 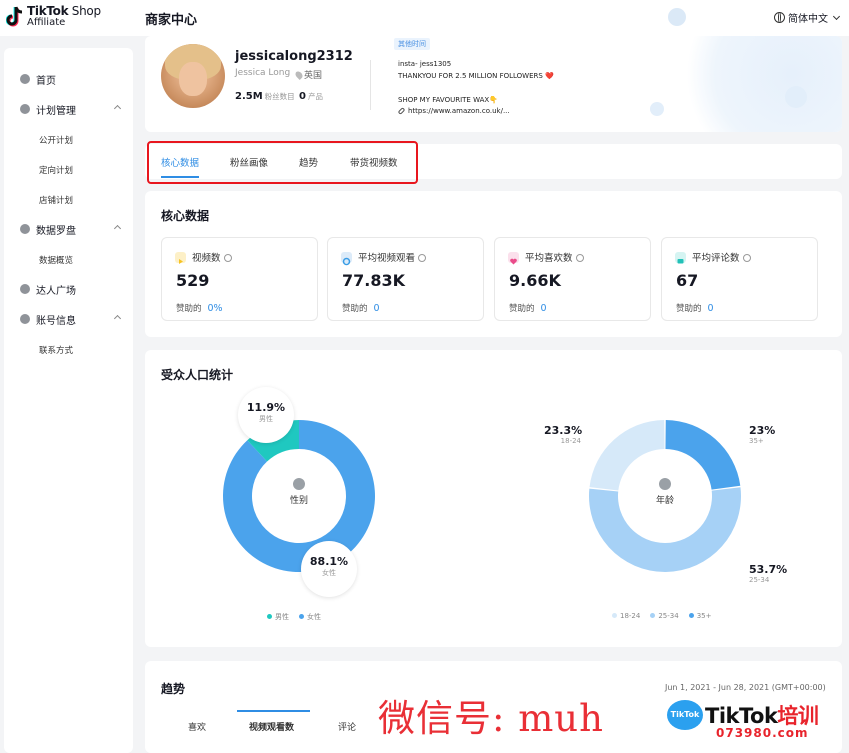 I want to click on date-range-picker: Jun 1, 2021 - Jun 28, 2021 (GMT+00:00), so click(x=745, y=687).